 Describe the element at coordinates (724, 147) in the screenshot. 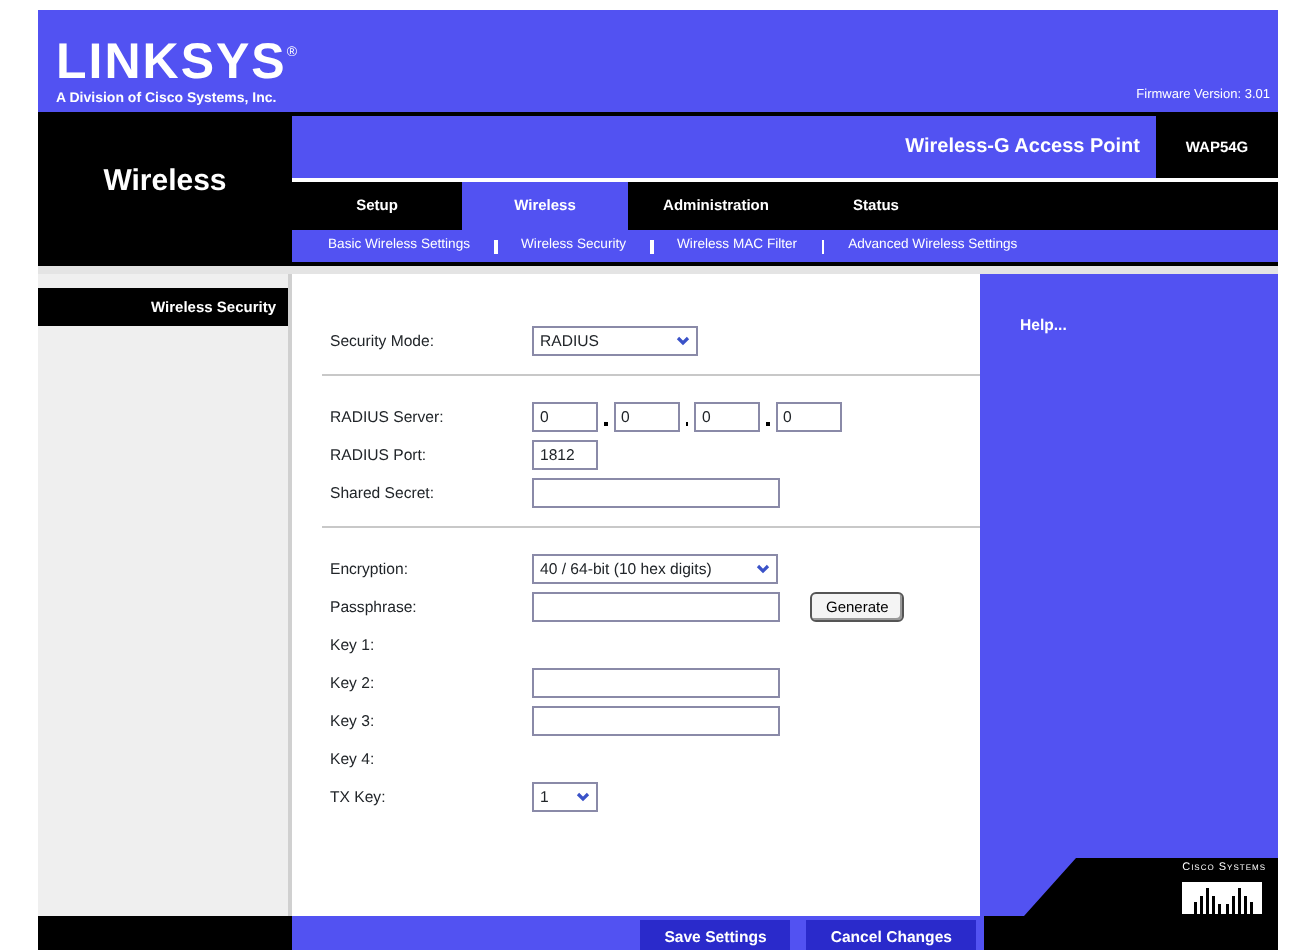

I see `product-name: Wireless-G Access Point` at that location.